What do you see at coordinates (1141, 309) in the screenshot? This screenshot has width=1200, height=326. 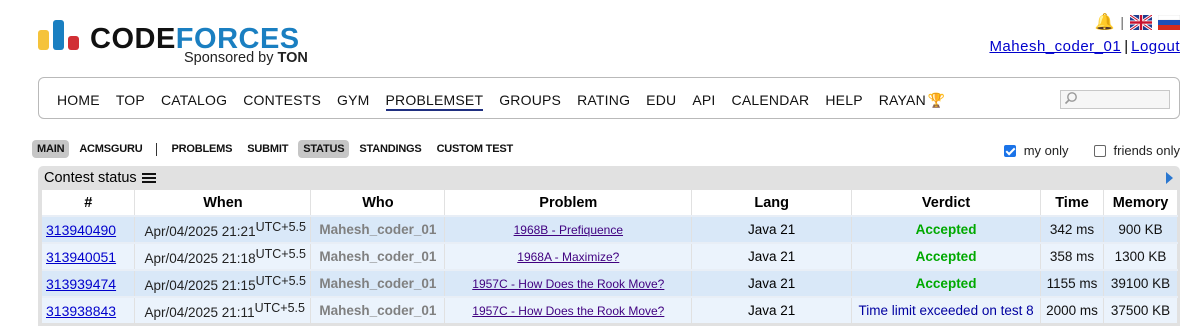 I see `memory-cell: 37500 KB` at bounding box center [1141, 309].